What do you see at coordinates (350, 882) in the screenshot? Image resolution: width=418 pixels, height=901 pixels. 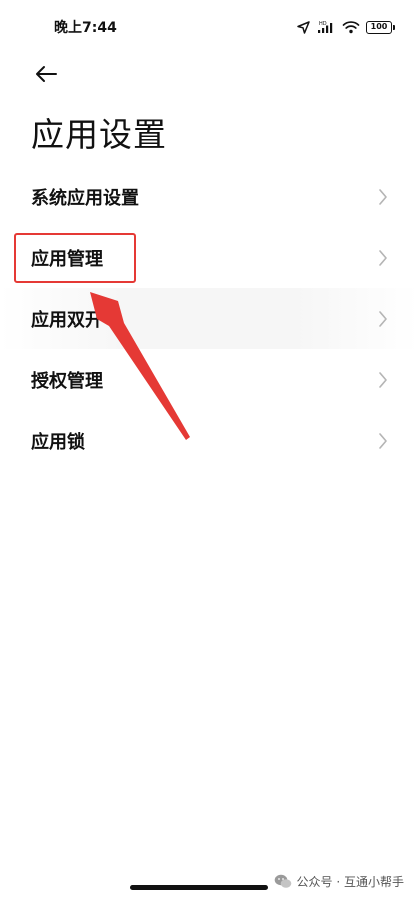 I see `watermark-text: 公众号 · 互通小帮手` at bounding box center [350, 882].